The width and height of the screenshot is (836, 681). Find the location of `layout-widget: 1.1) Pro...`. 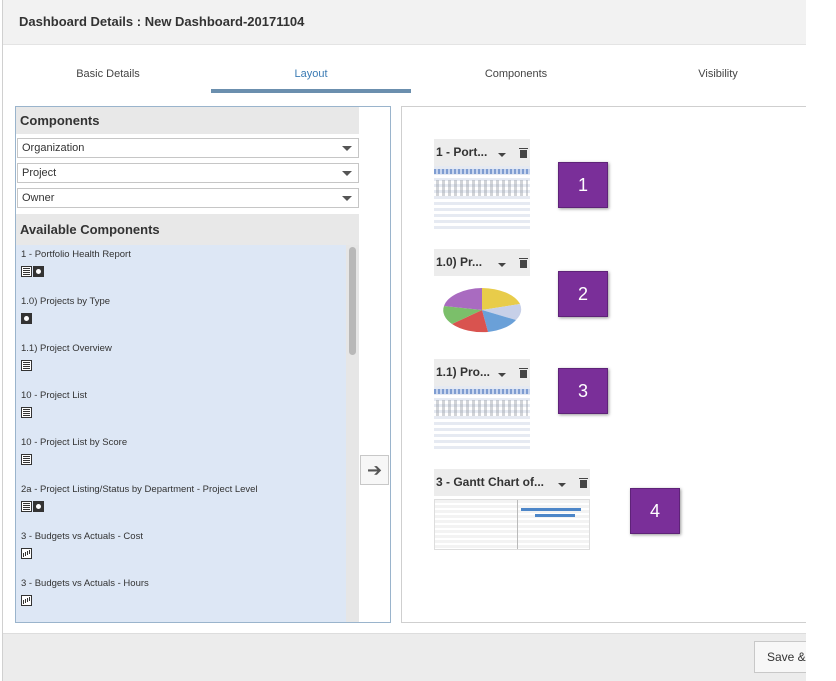

layout-widget: 1.1) Pro... is located at coordinates (482, 406).